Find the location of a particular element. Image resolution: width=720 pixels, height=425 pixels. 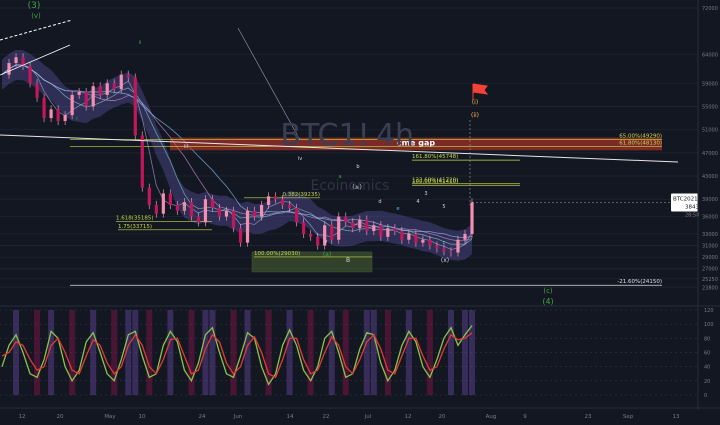

wave-label: 3 is located at coordinates (425, 194).